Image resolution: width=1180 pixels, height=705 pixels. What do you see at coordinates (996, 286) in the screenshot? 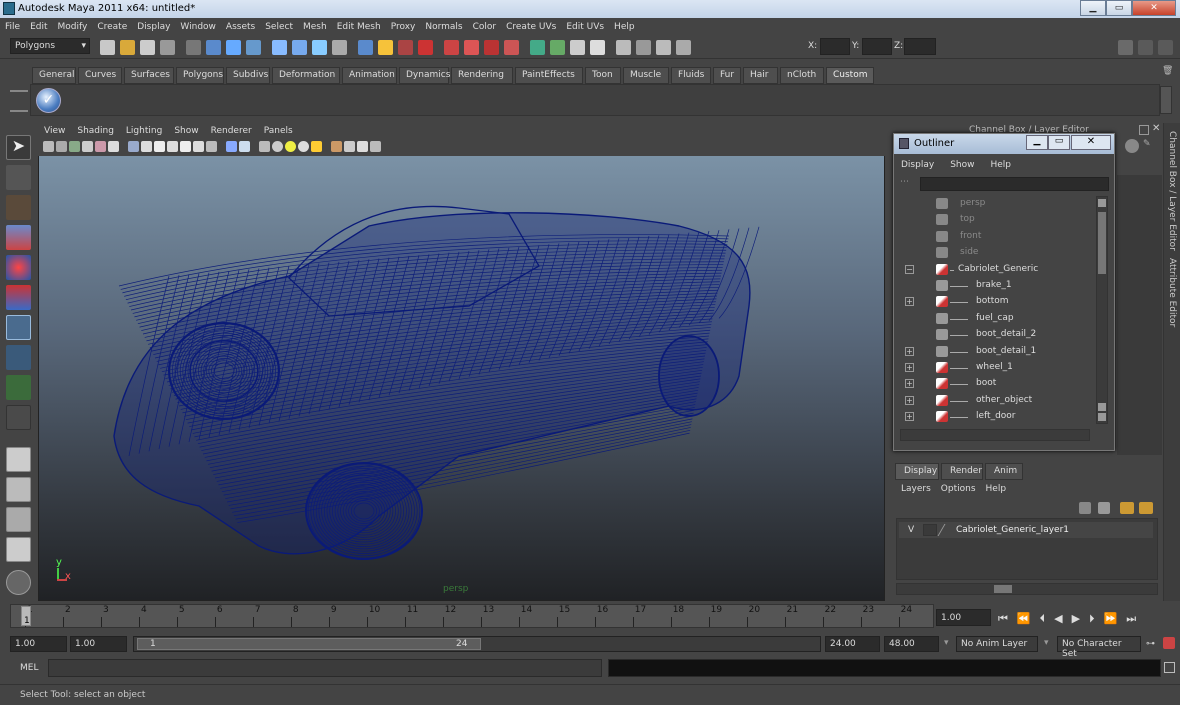
I see `outliner-item-brake-1: brake_1` at bounding box center [996, 286].